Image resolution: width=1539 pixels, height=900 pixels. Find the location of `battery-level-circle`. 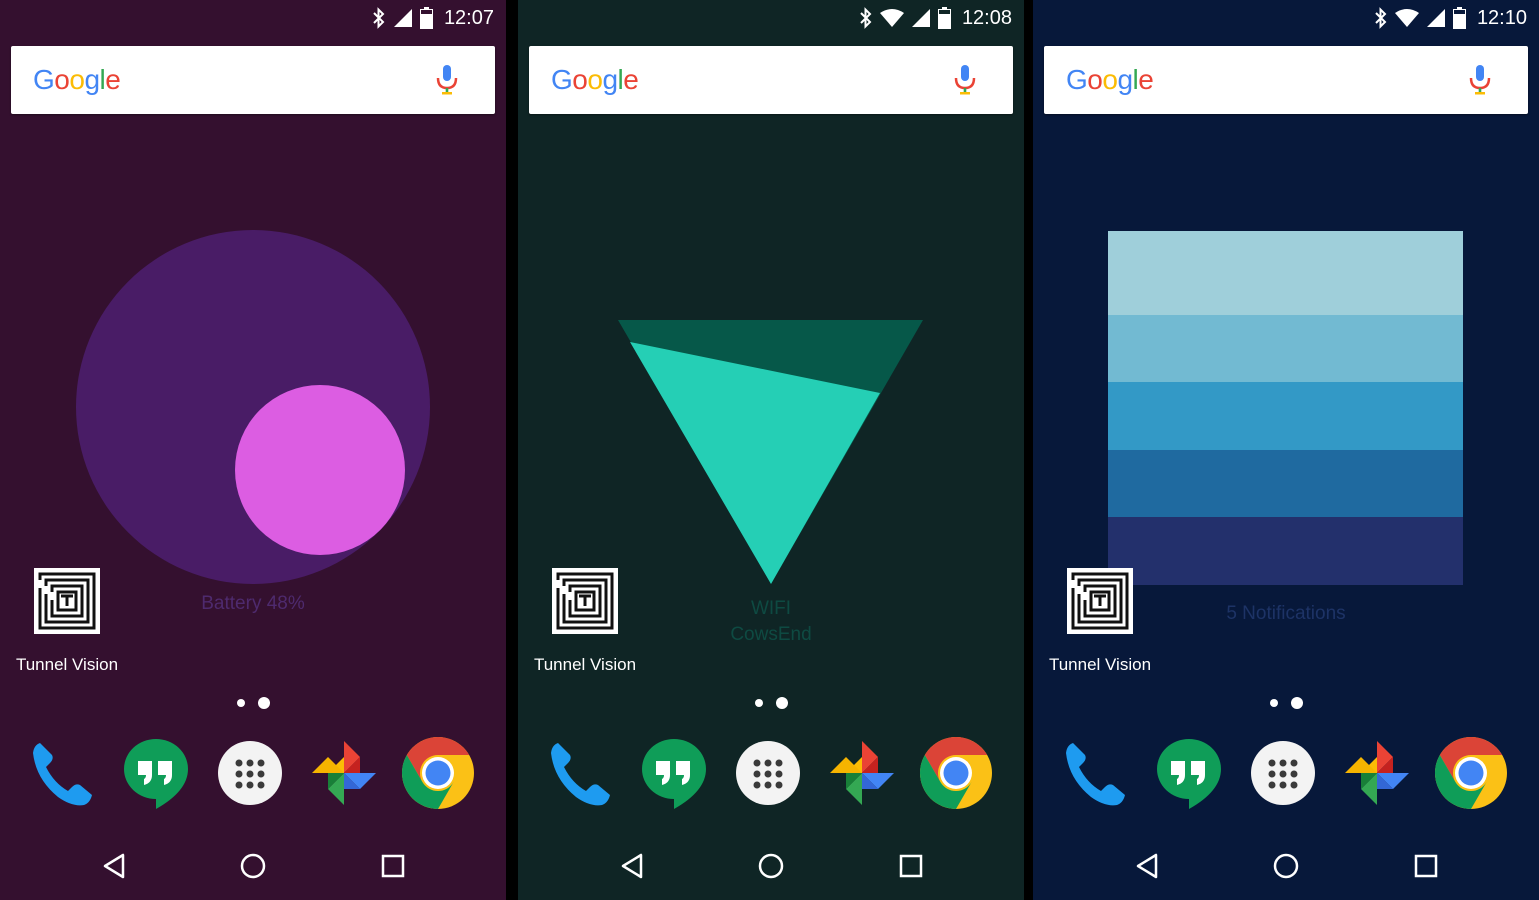

battery-level-circle is located at coordinates (320, 470).